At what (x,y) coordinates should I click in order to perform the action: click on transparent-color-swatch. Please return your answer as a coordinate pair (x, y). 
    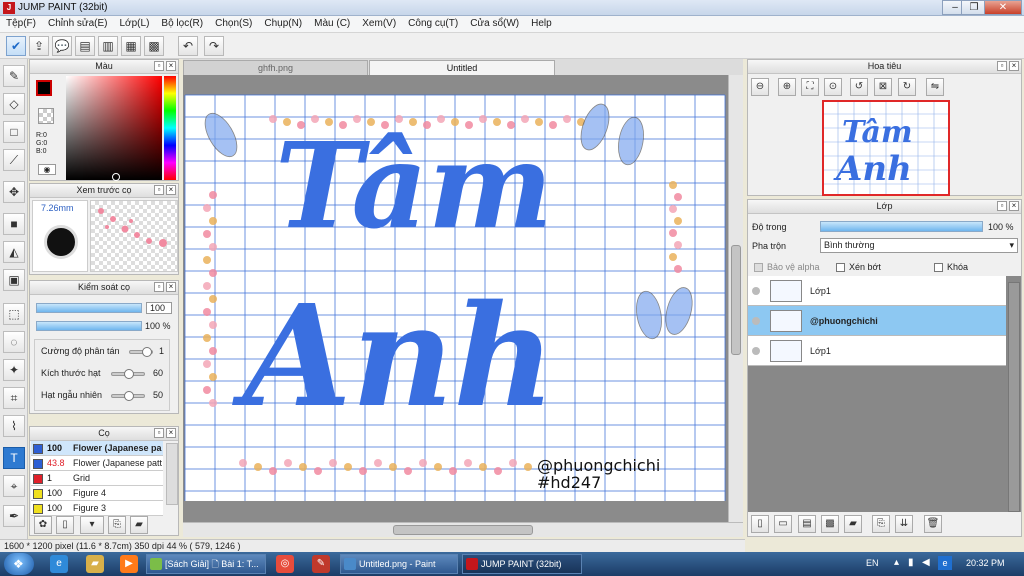
    Looking at the image, I should click on (46, 116).